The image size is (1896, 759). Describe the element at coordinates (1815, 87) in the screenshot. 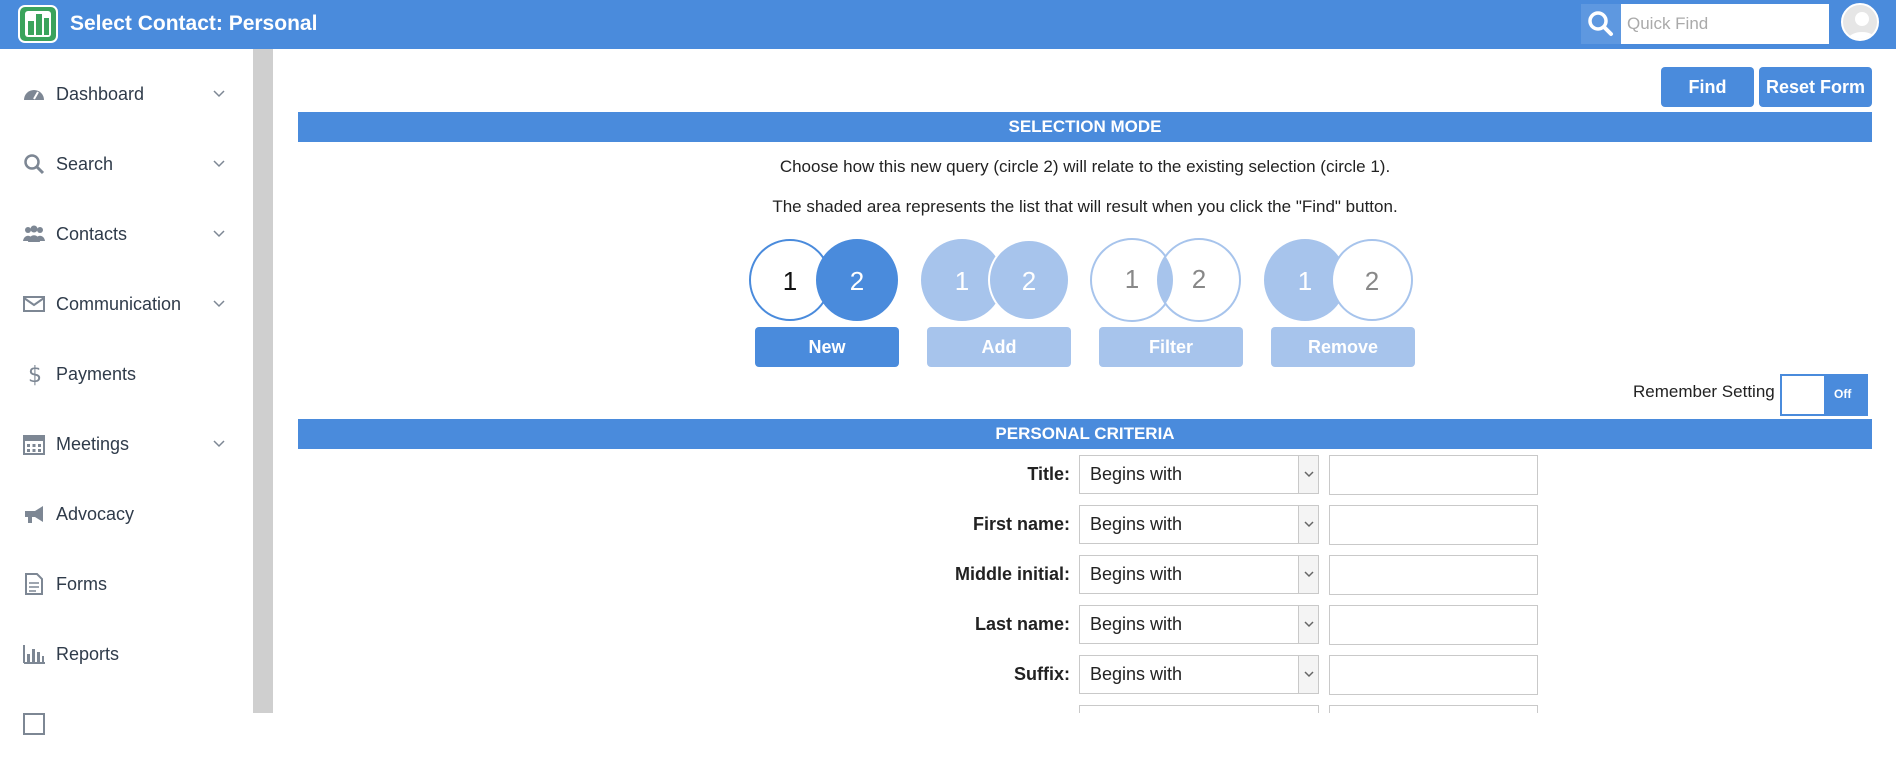

I see `reset-form-button: Reset Form` at that location.